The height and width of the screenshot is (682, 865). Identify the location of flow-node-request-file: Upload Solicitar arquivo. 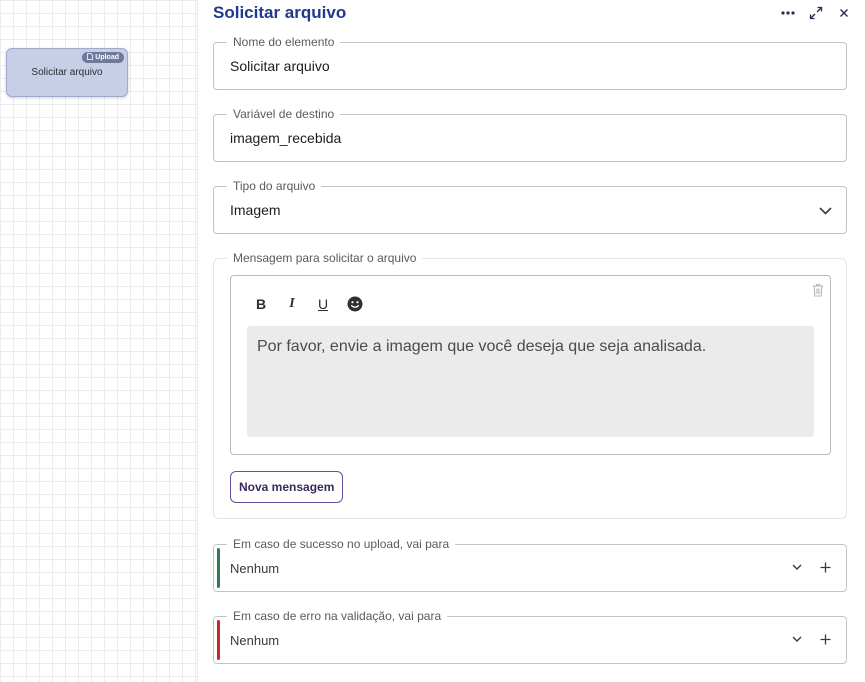
(67, 72).